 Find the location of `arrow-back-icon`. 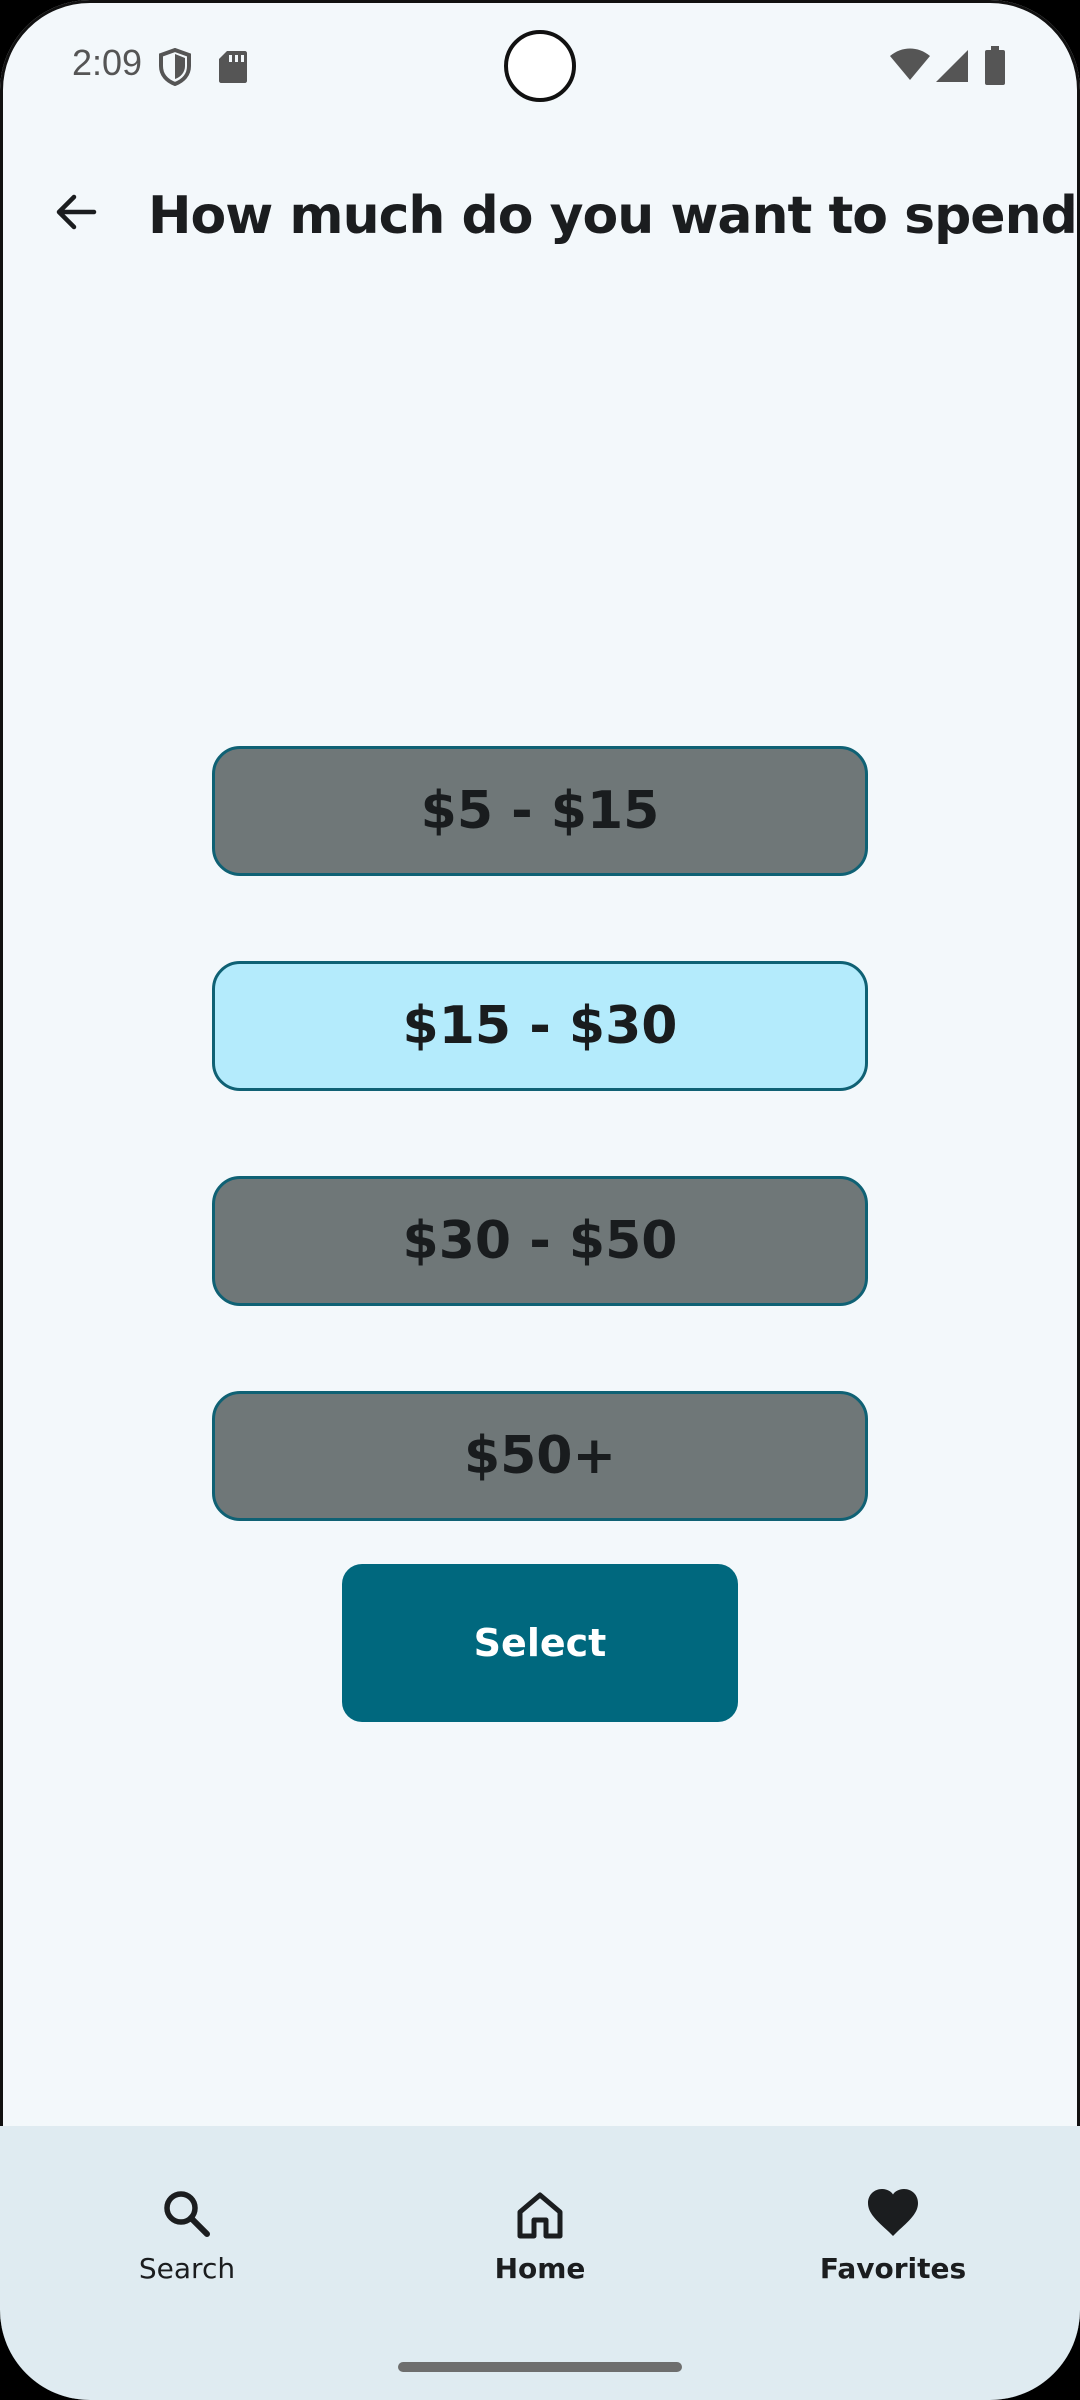

arrow-back-icon is located at coordinates (76, 212).